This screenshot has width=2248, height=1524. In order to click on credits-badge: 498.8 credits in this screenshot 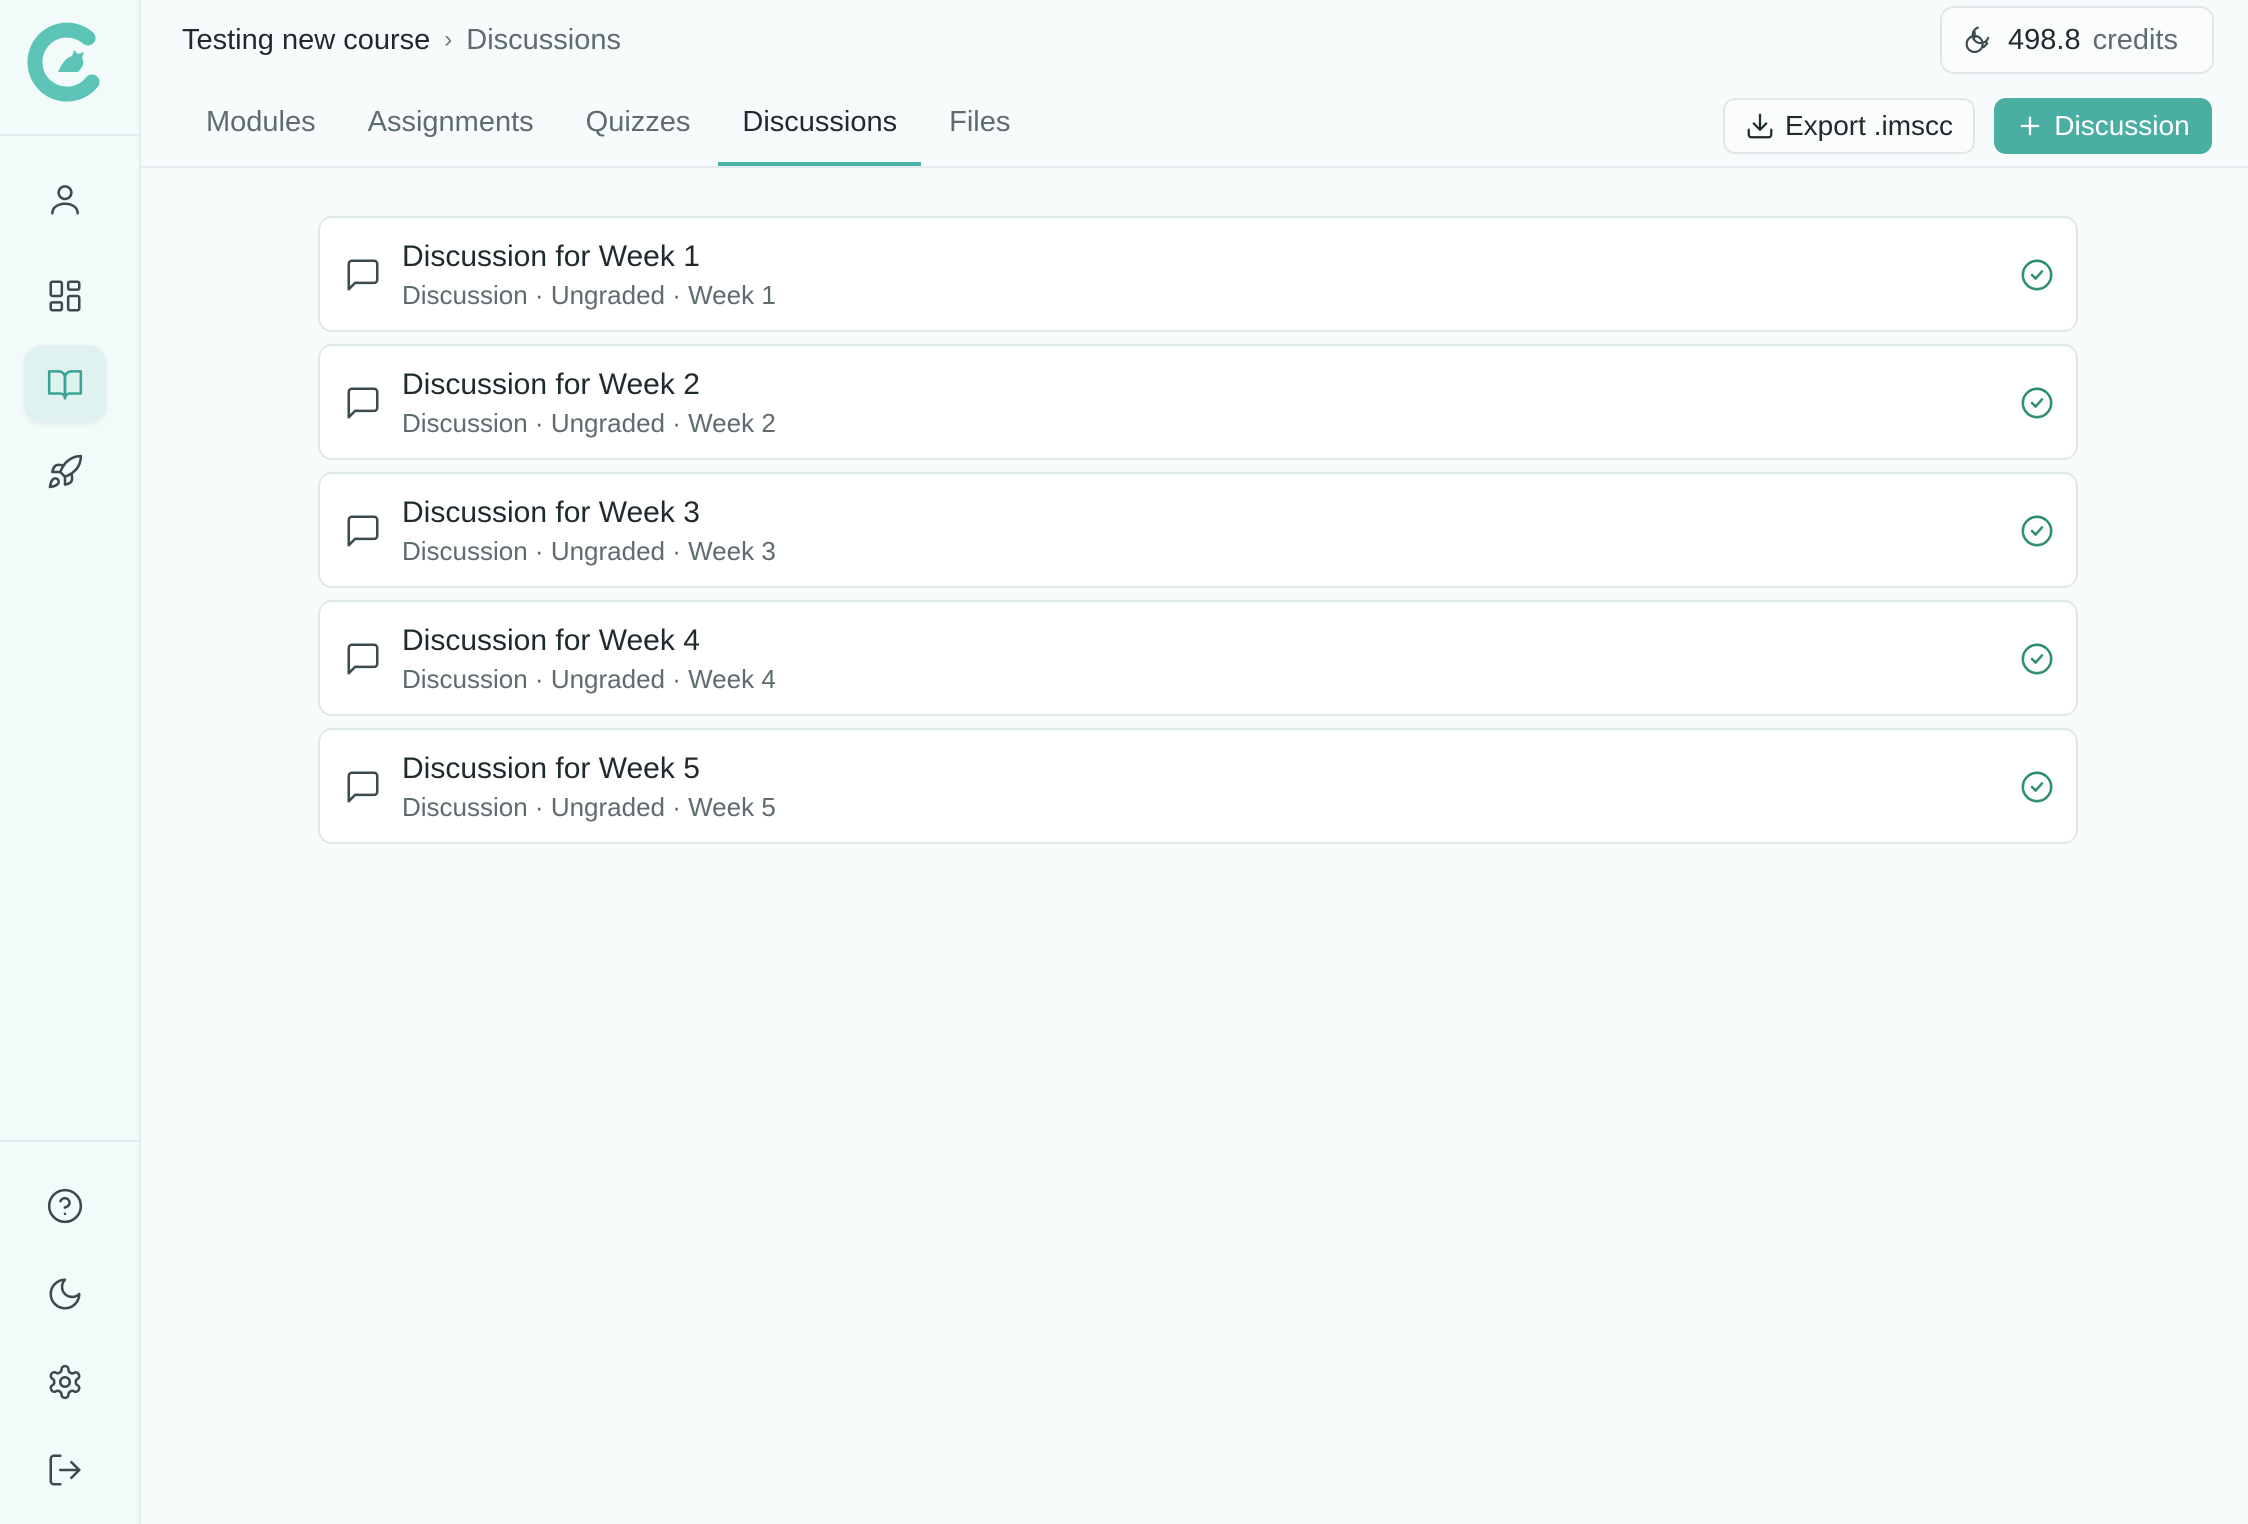, I will do `click(2077, 40)`.